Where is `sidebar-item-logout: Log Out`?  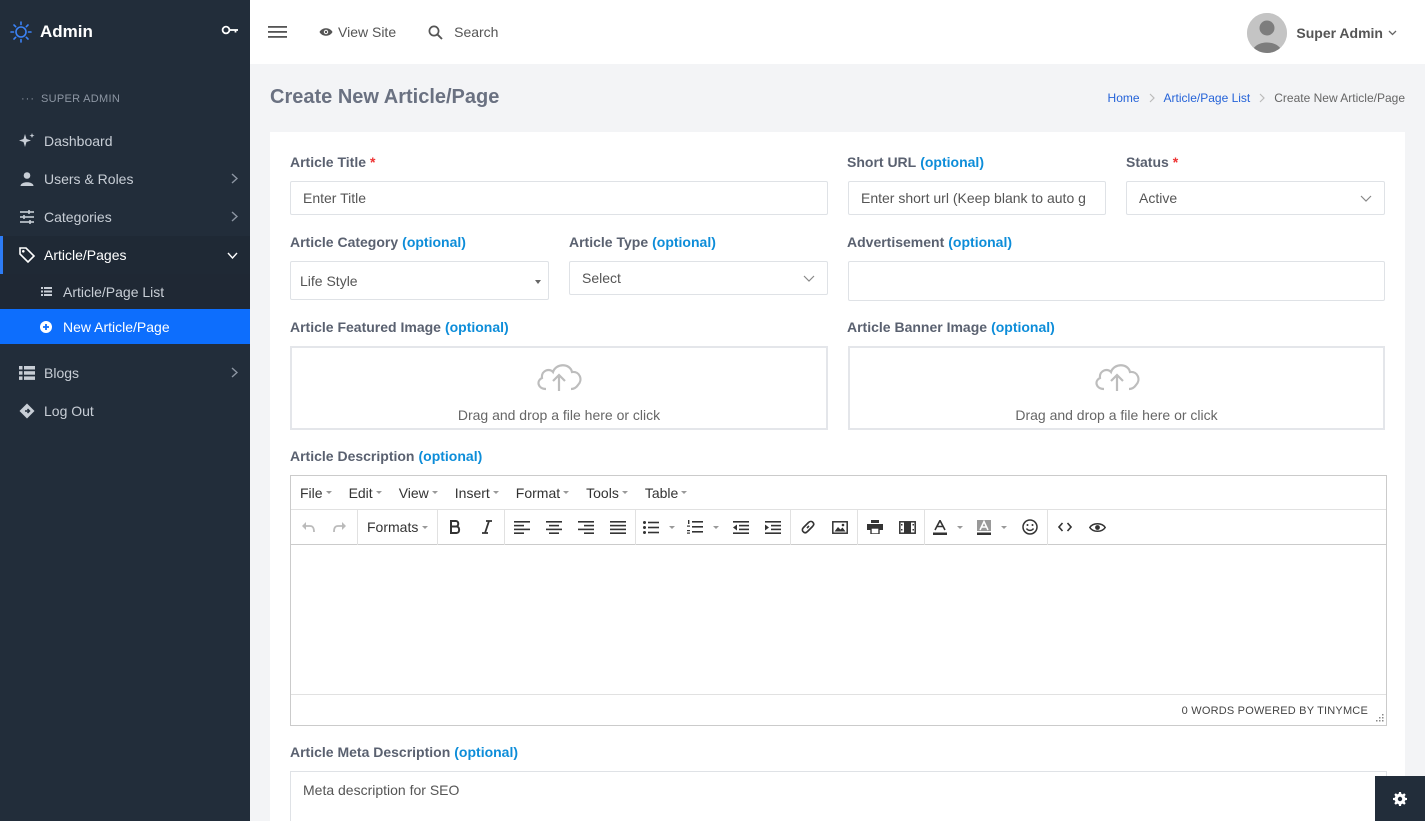
sidebar-item-logout: Log Out is located at coordinates (125, 411).